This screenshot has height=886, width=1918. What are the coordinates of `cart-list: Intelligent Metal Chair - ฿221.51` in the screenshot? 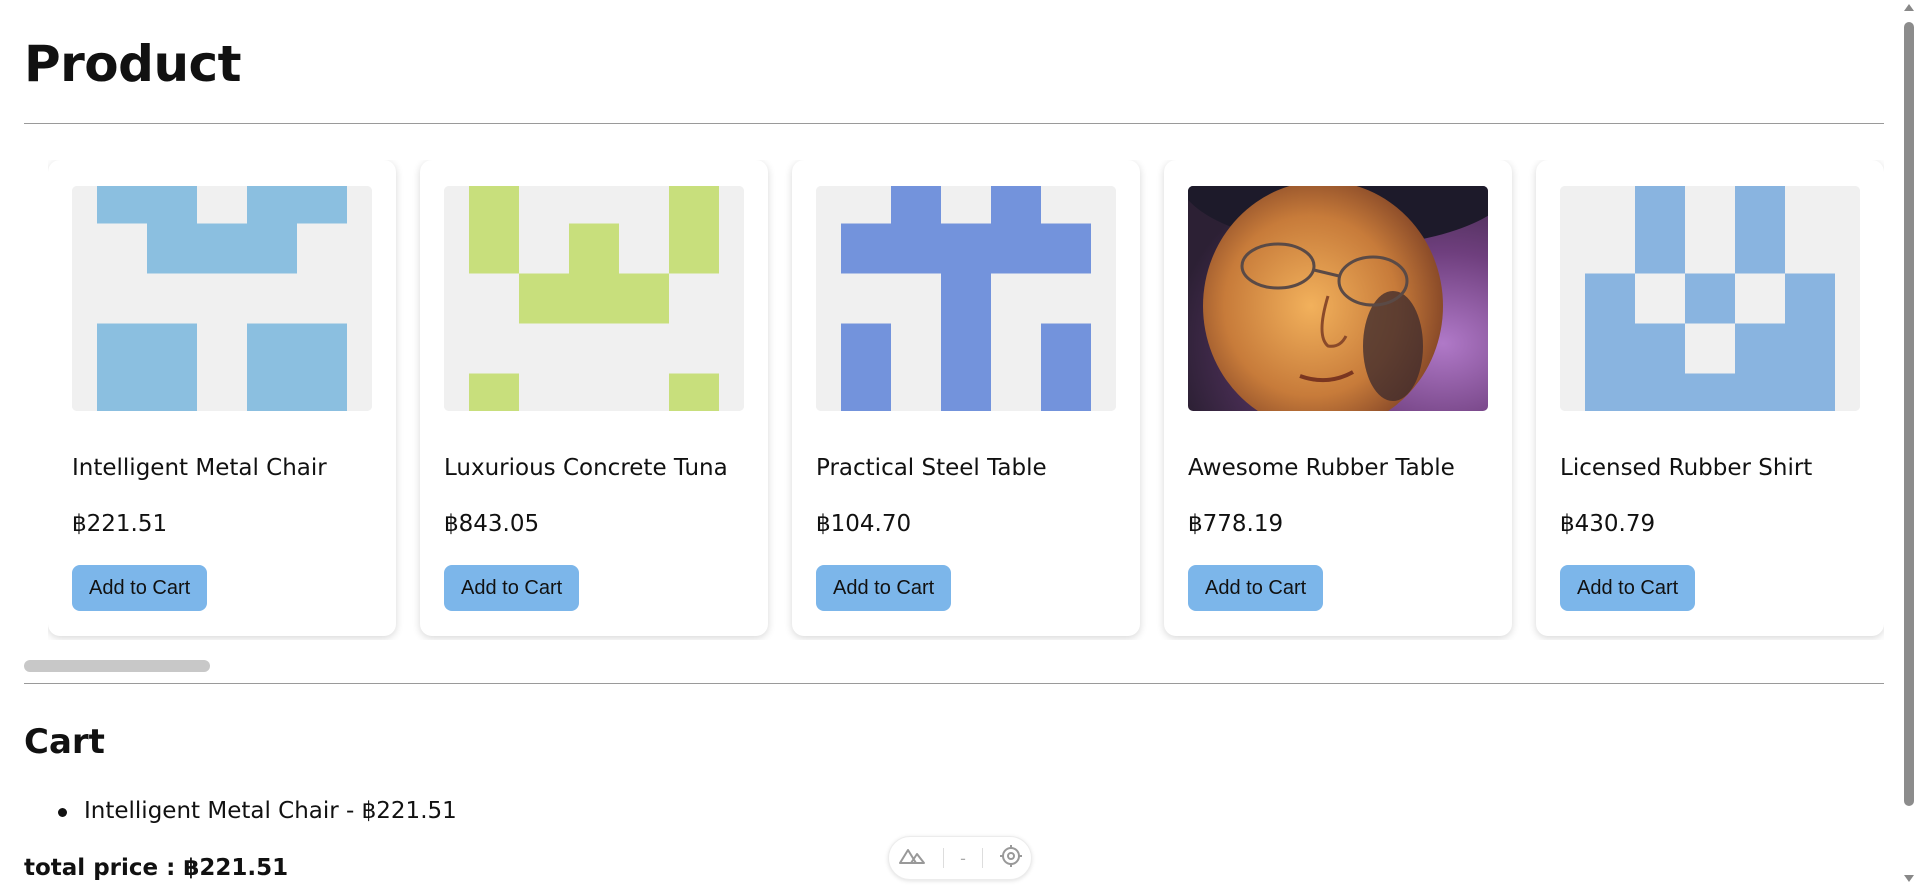 It's located at (257, 811).